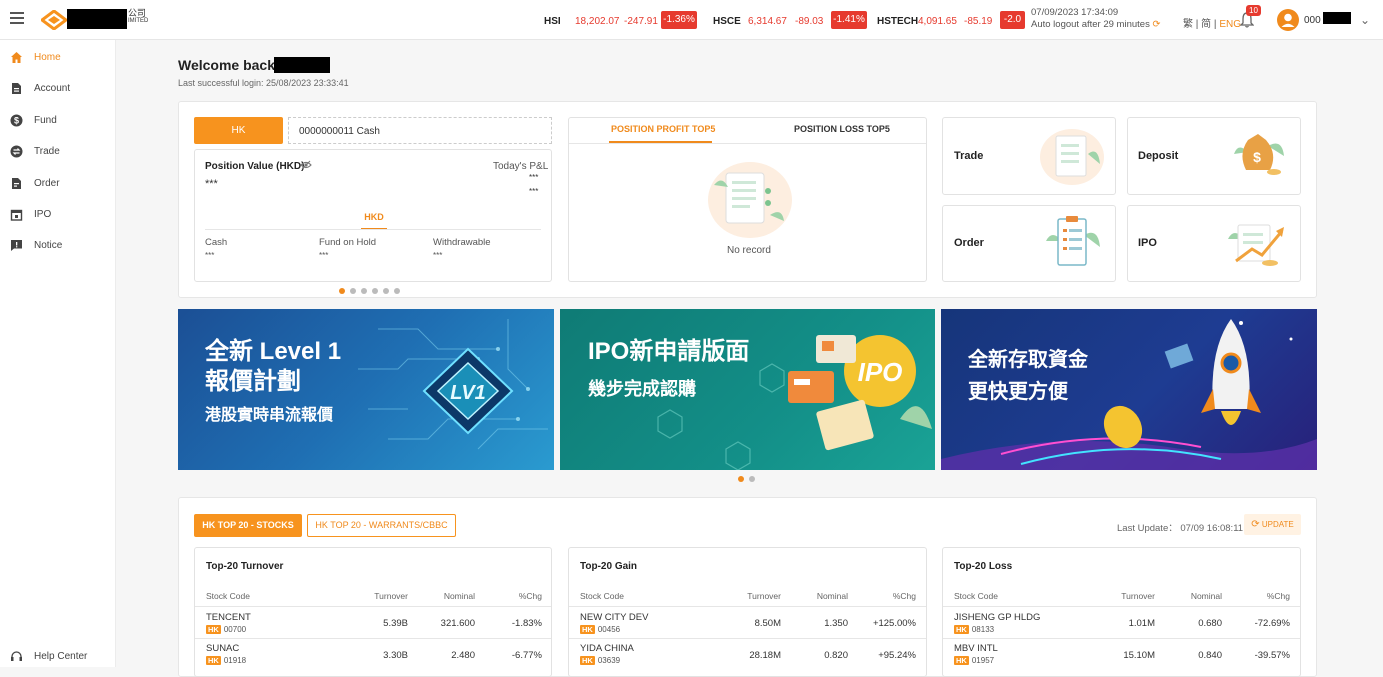 This screenshot has height=677, width=1383. What do you see at coordinates (521, 166) in the screenshot?
I see `todays-pnl-label: Today's P&L` at bounding box center [521, 166].